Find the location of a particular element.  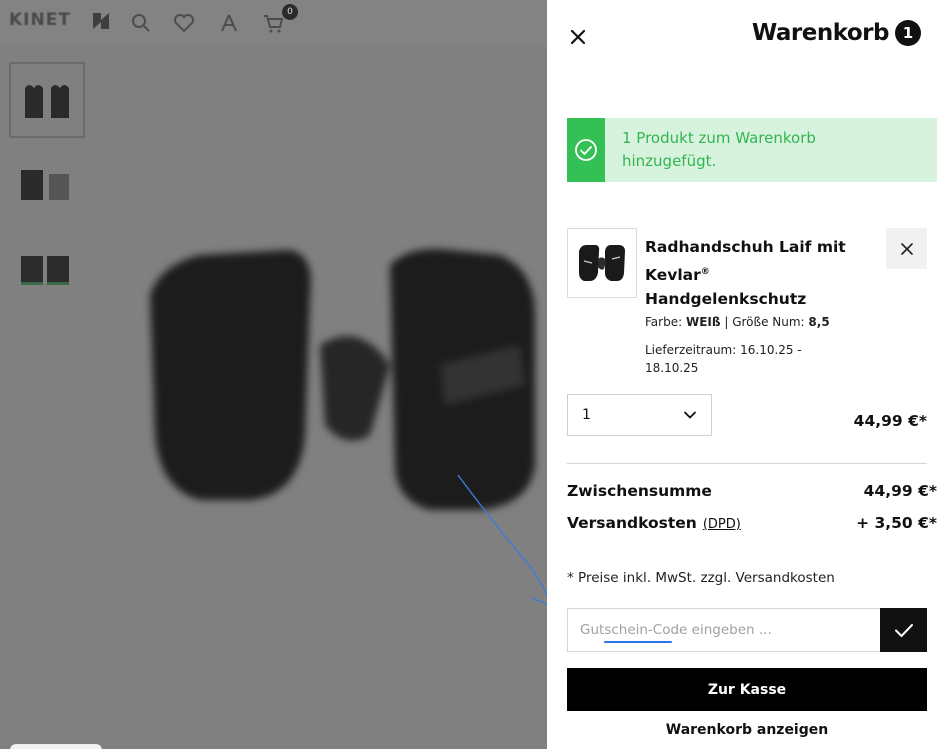

annotation-arrow is located at coordinates (502, 539).